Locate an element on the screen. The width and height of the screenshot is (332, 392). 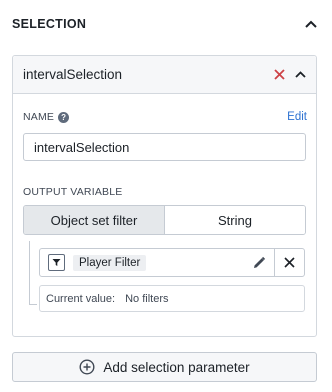
filter-rail-divider is located at coordinates (29, 273).